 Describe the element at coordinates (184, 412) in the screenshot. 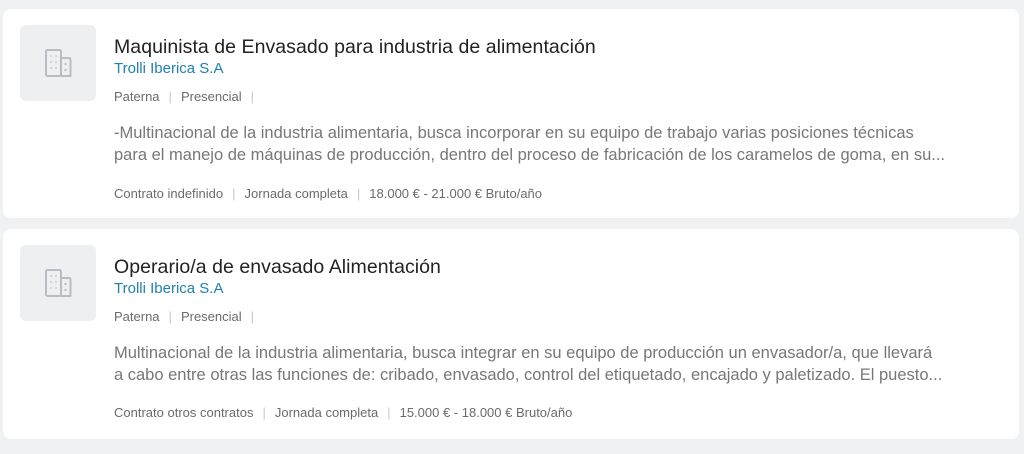

I see `contract-type: Contrato otros contratos` at that location.